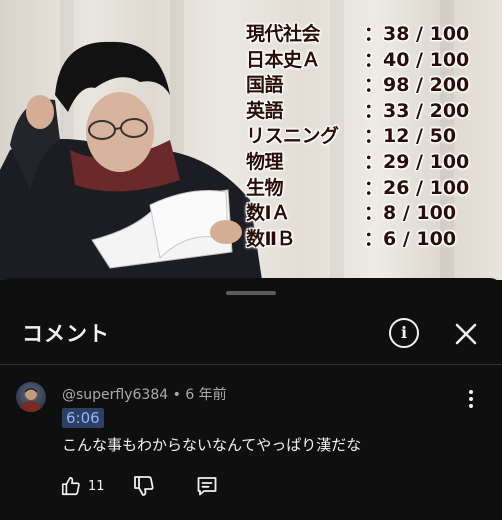 The height and width of the screenshot is (520, 502). Describe the element at coordinates (361, 214) in the screenshot. I see `score-row: 数ⅠＡ ：8 / 100` at that location.